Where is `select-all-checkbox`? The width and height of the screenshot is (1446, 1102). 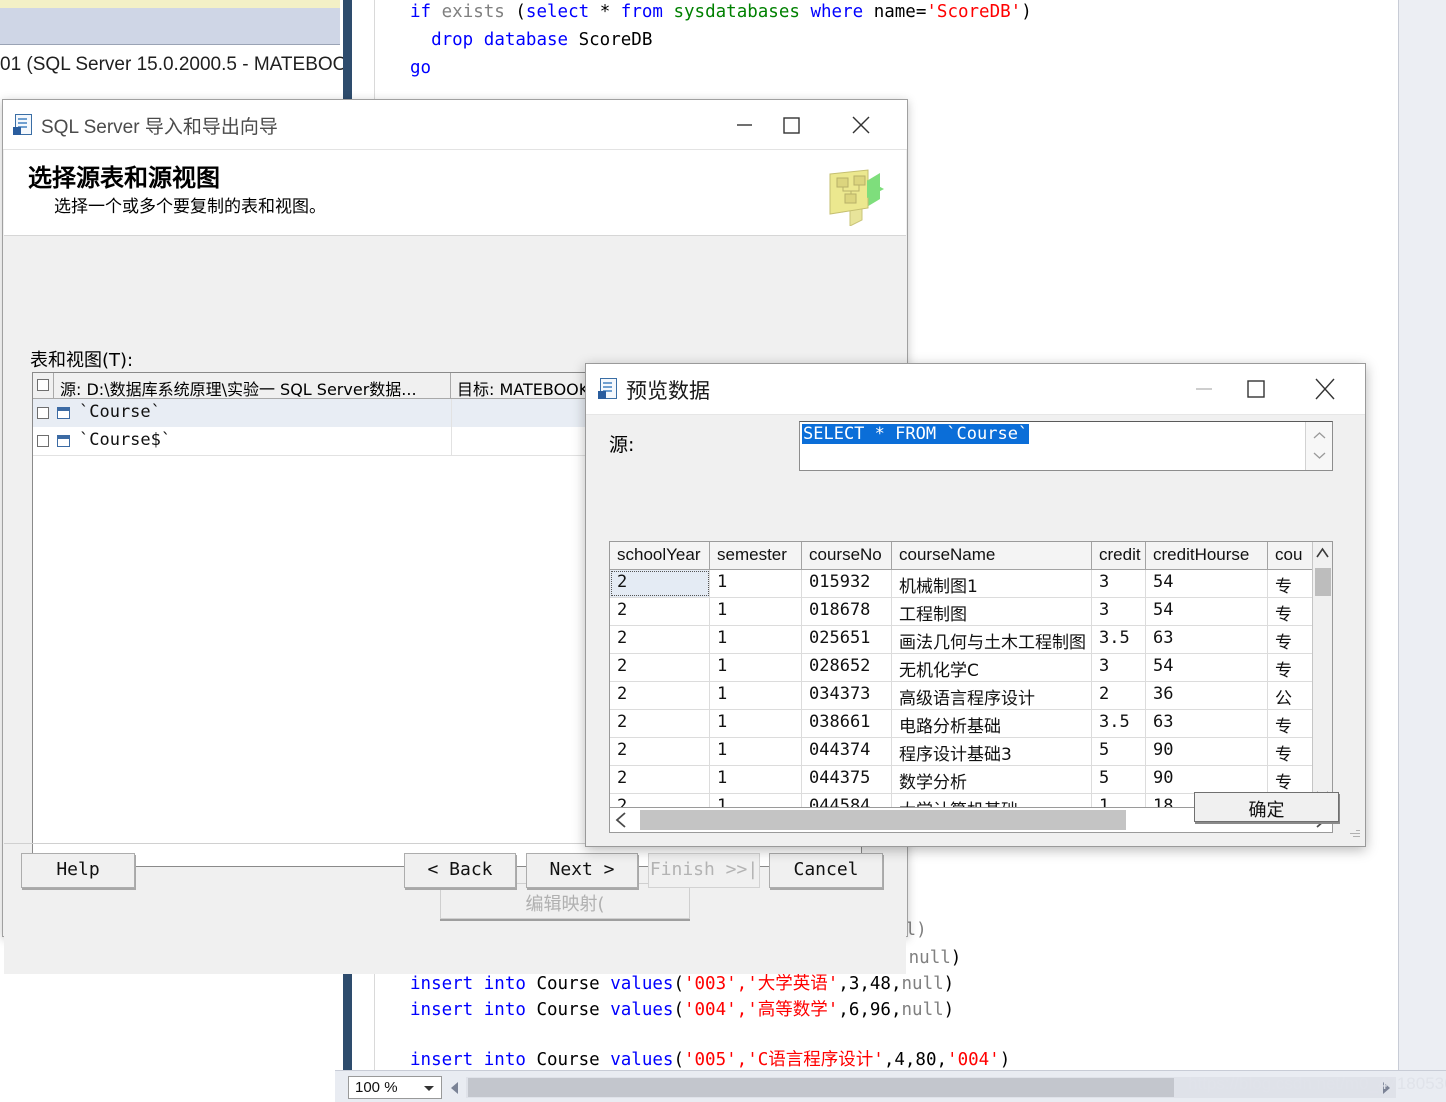
select-all-checkbox is located at coordinates (43, 385).